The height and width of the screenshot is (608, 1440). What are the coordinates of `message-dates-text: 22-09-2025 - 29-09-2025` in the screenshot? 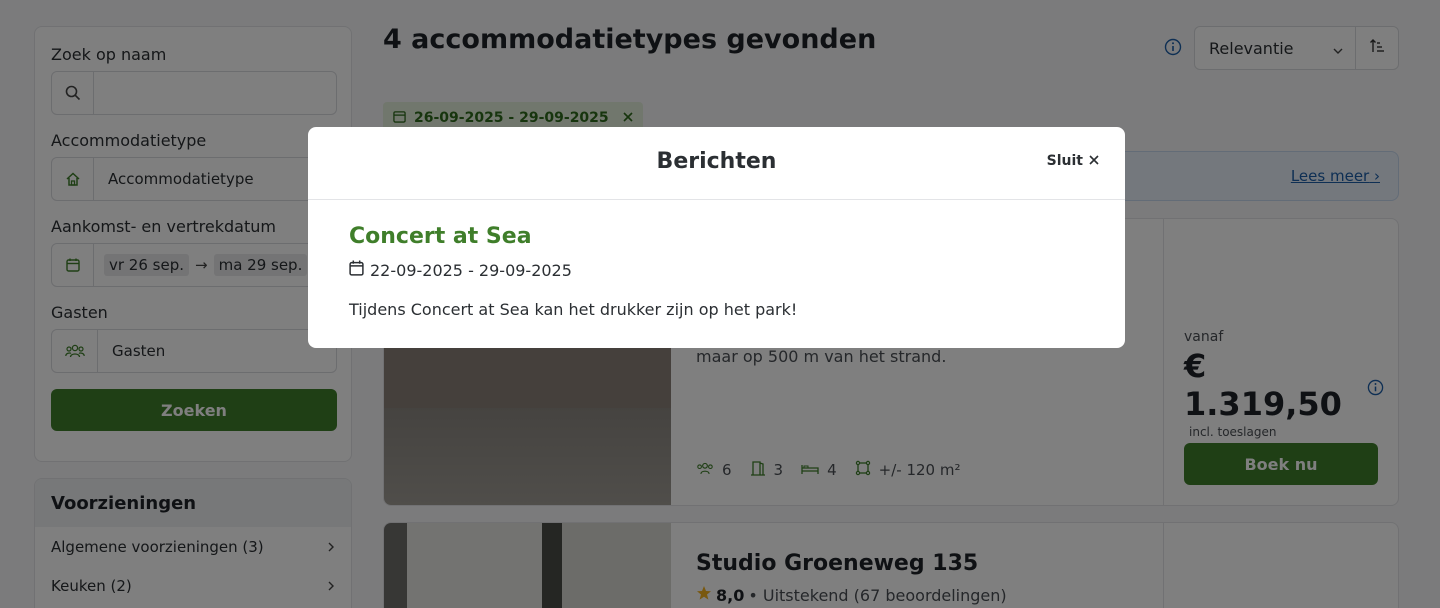 It's located at (471, 270).